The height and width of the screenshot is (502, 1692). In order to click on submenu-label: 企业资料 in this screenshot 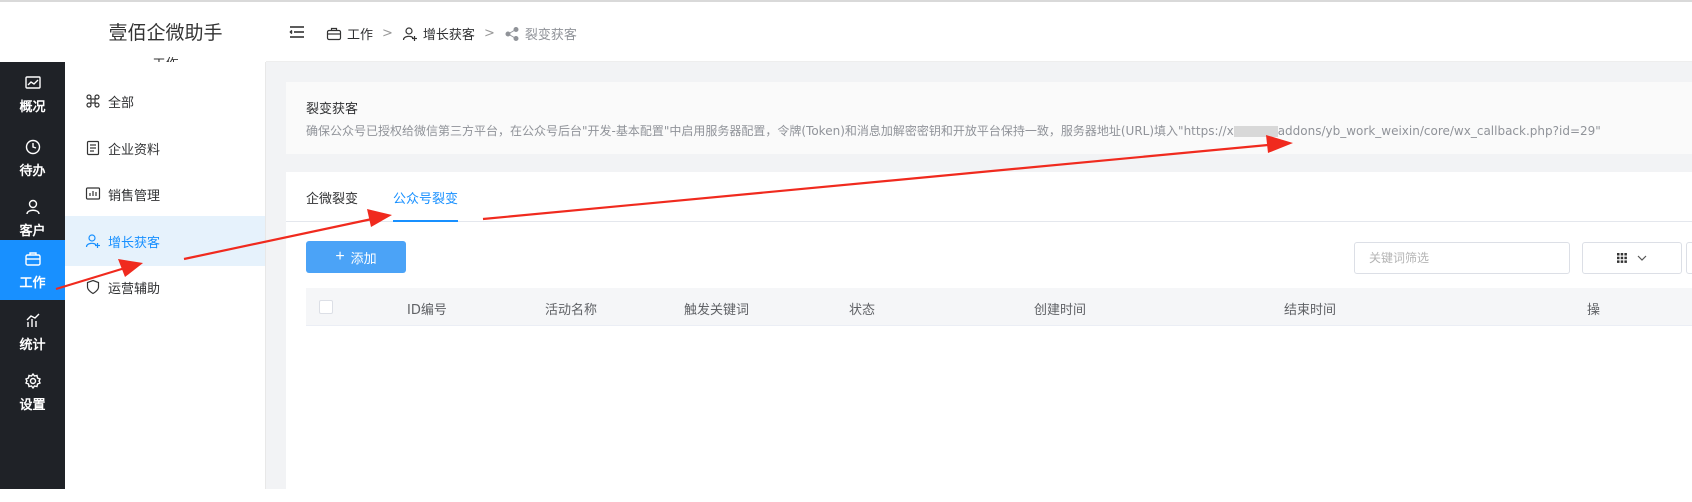, I will do `click(134, 150)`.